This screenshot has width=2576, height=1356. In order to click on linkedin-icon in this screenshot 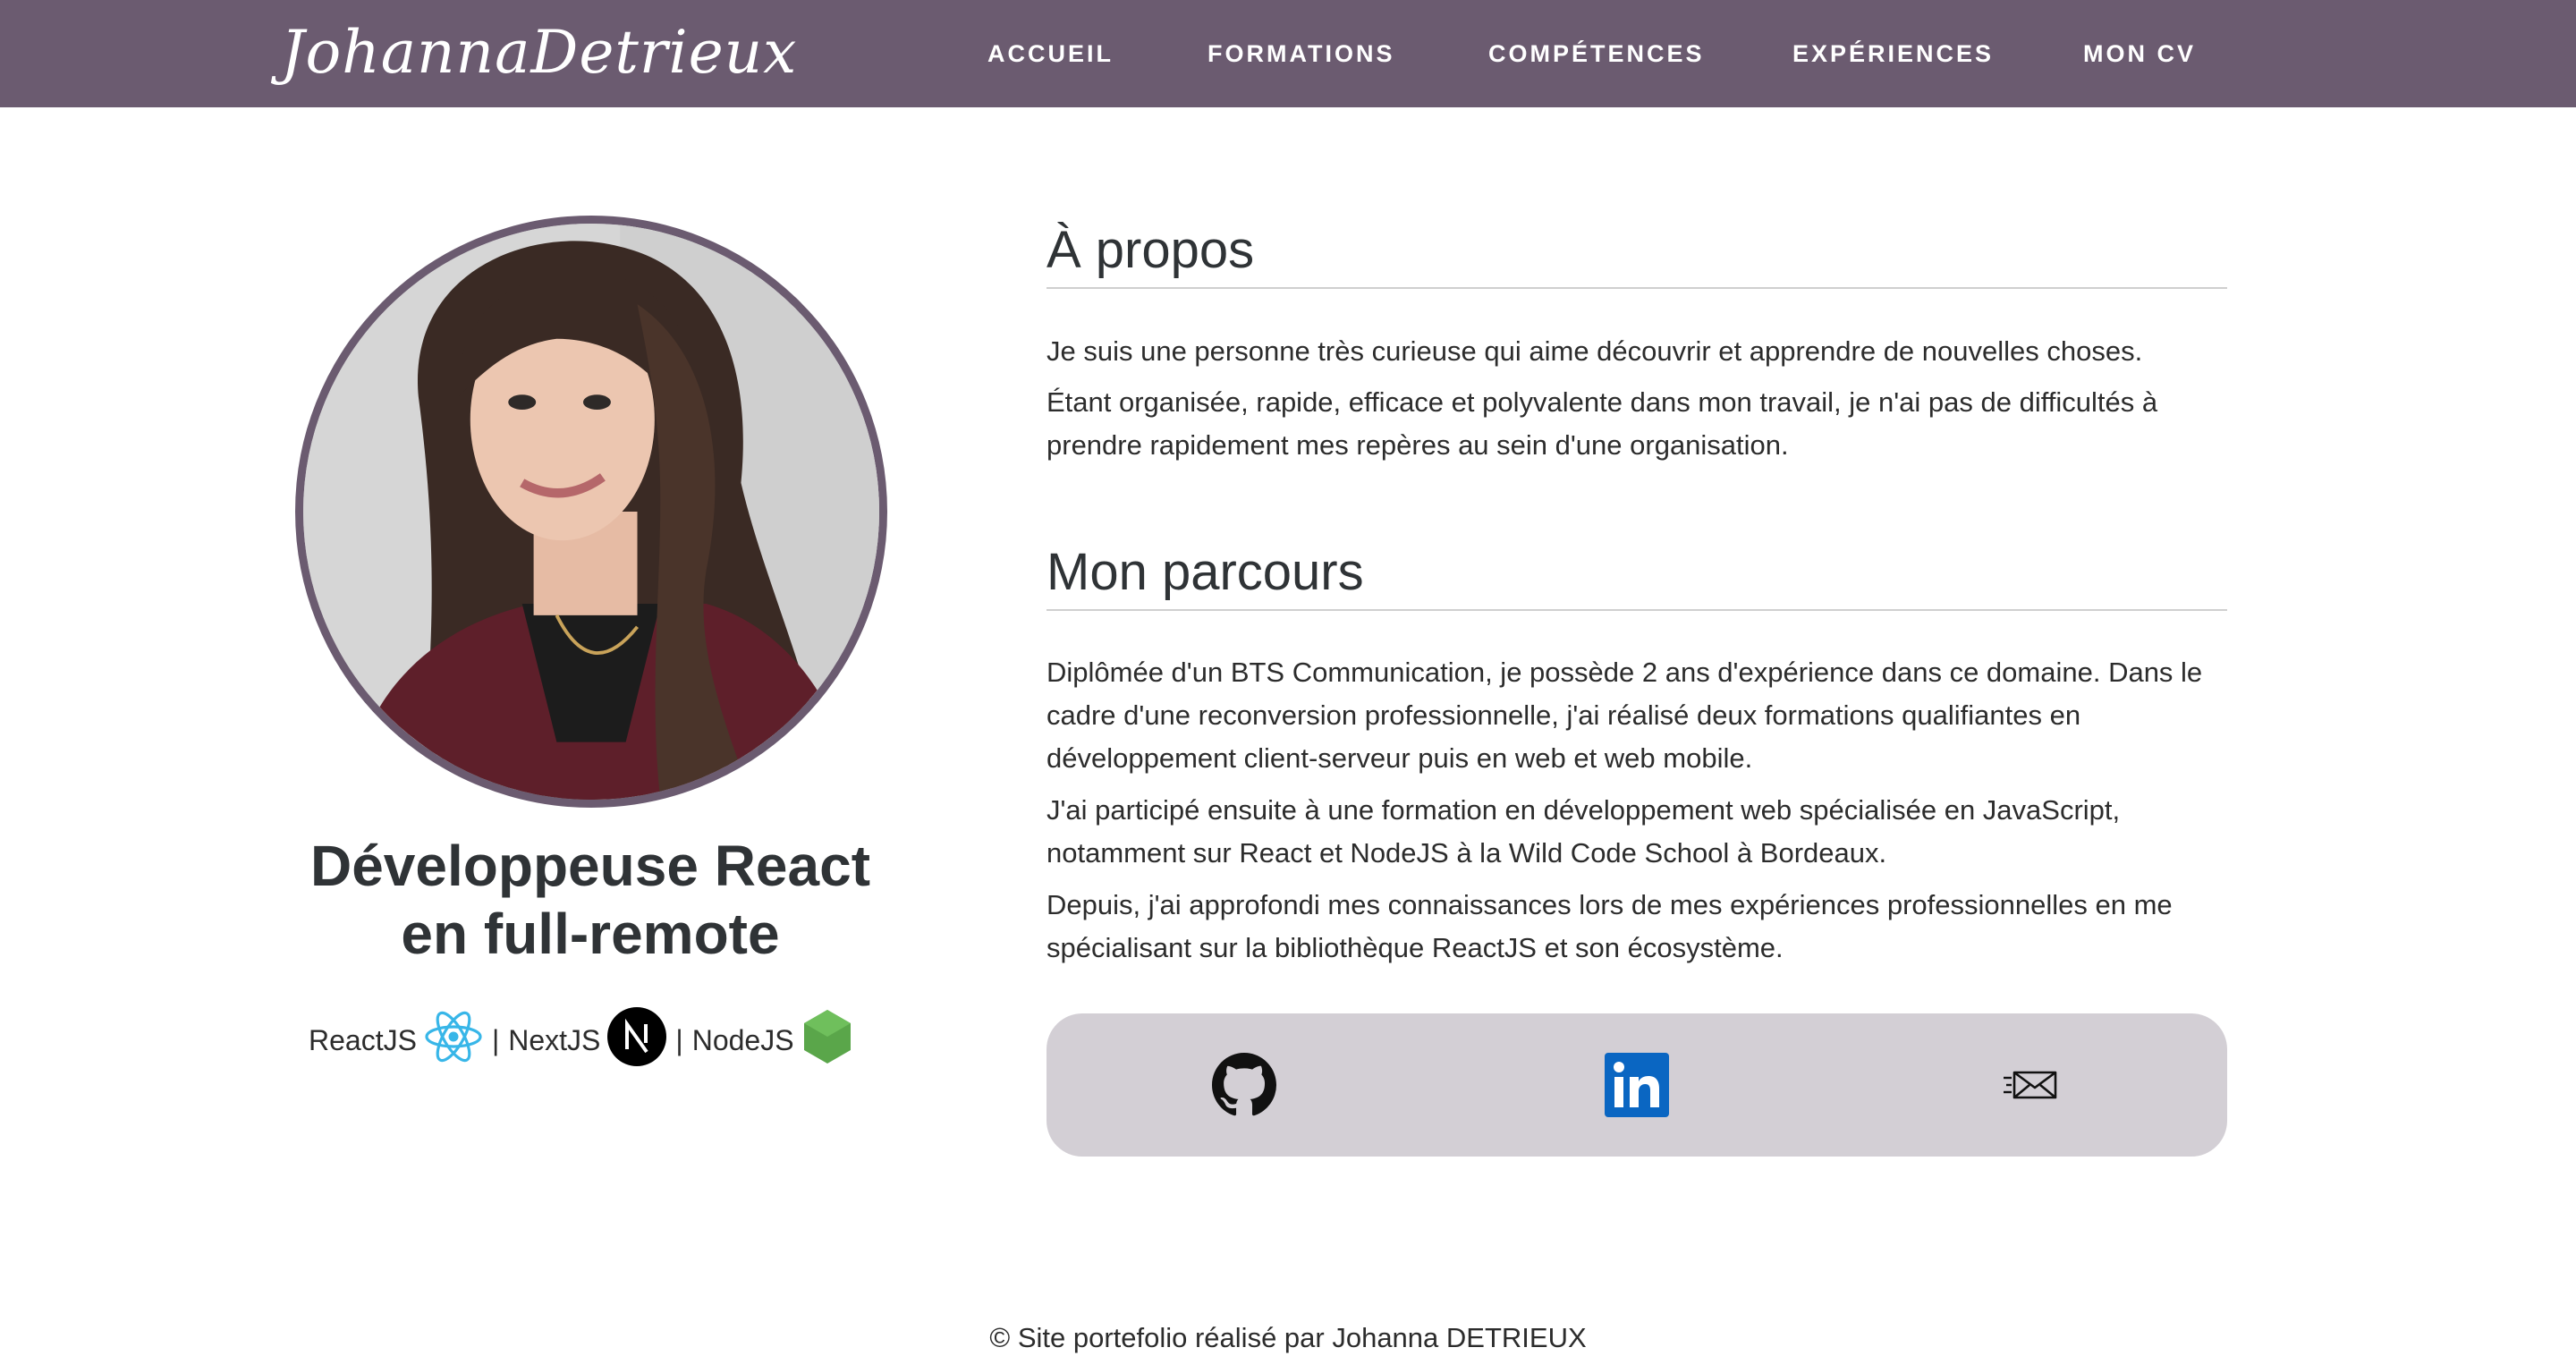, I will do `click(1637, 1085)`.